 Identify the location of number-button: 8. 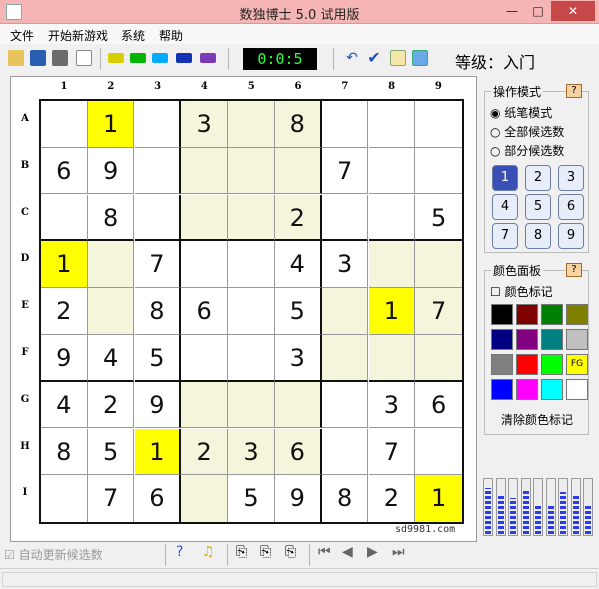
(538, 236).